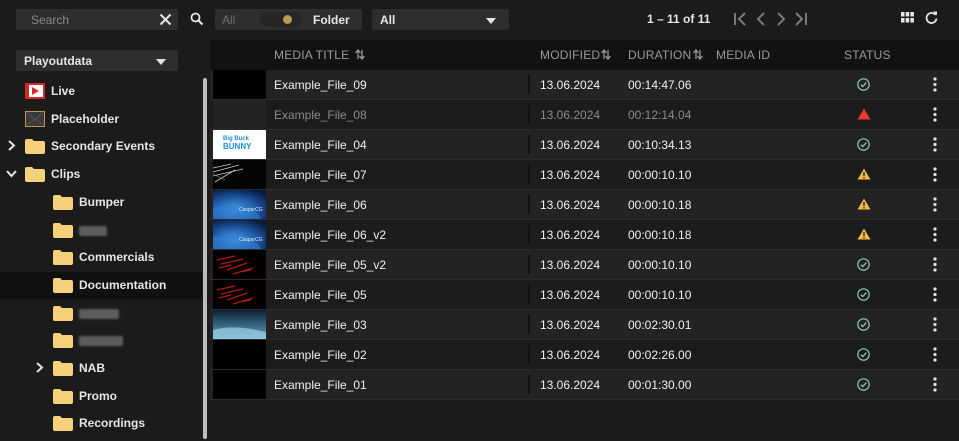 The height and width of the screenshot is (441, 959). I want to click on table-row: Example_File_02 13.06.2024 00:02:26.00, so click(584, 355).